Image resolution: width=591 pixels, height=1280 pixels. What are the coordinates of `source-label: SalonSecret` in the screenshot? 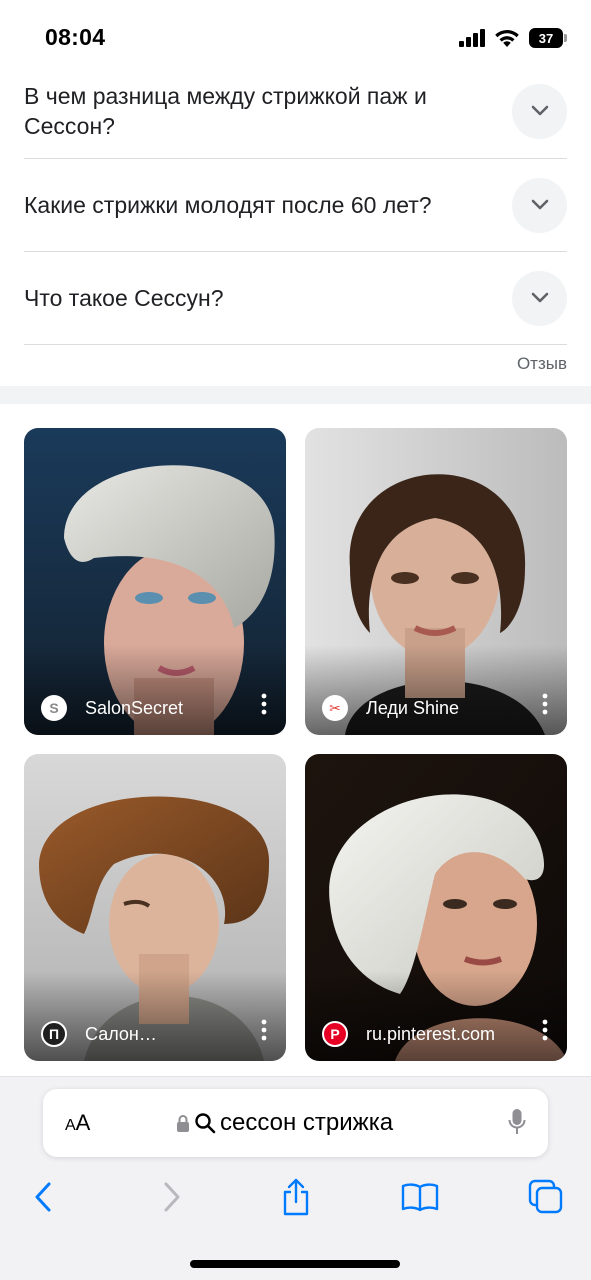 It's located at (134, 707).